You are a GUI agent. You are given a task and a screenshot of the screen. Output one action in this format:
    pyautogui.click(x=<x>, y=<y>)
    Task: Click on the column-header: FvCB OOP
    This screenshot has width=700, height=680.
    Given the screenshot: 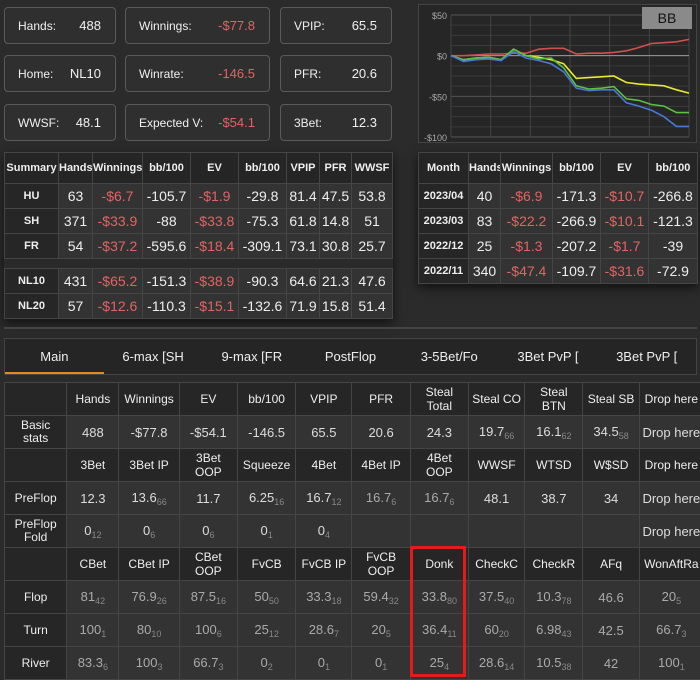 What is the action you would take?
    pyautogui.click(x=381, y=564)
    